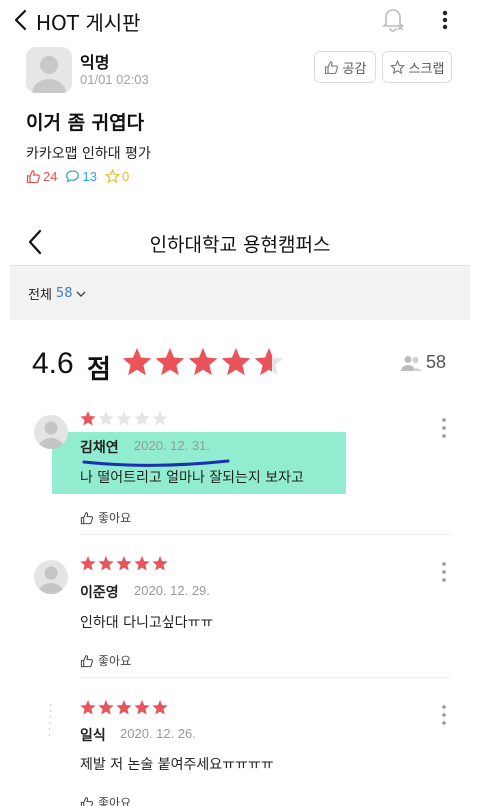 The height and width of the screenshot is (806, 480). I want to click on post-timestamp: 01/01 02:03, so click(114, 79).